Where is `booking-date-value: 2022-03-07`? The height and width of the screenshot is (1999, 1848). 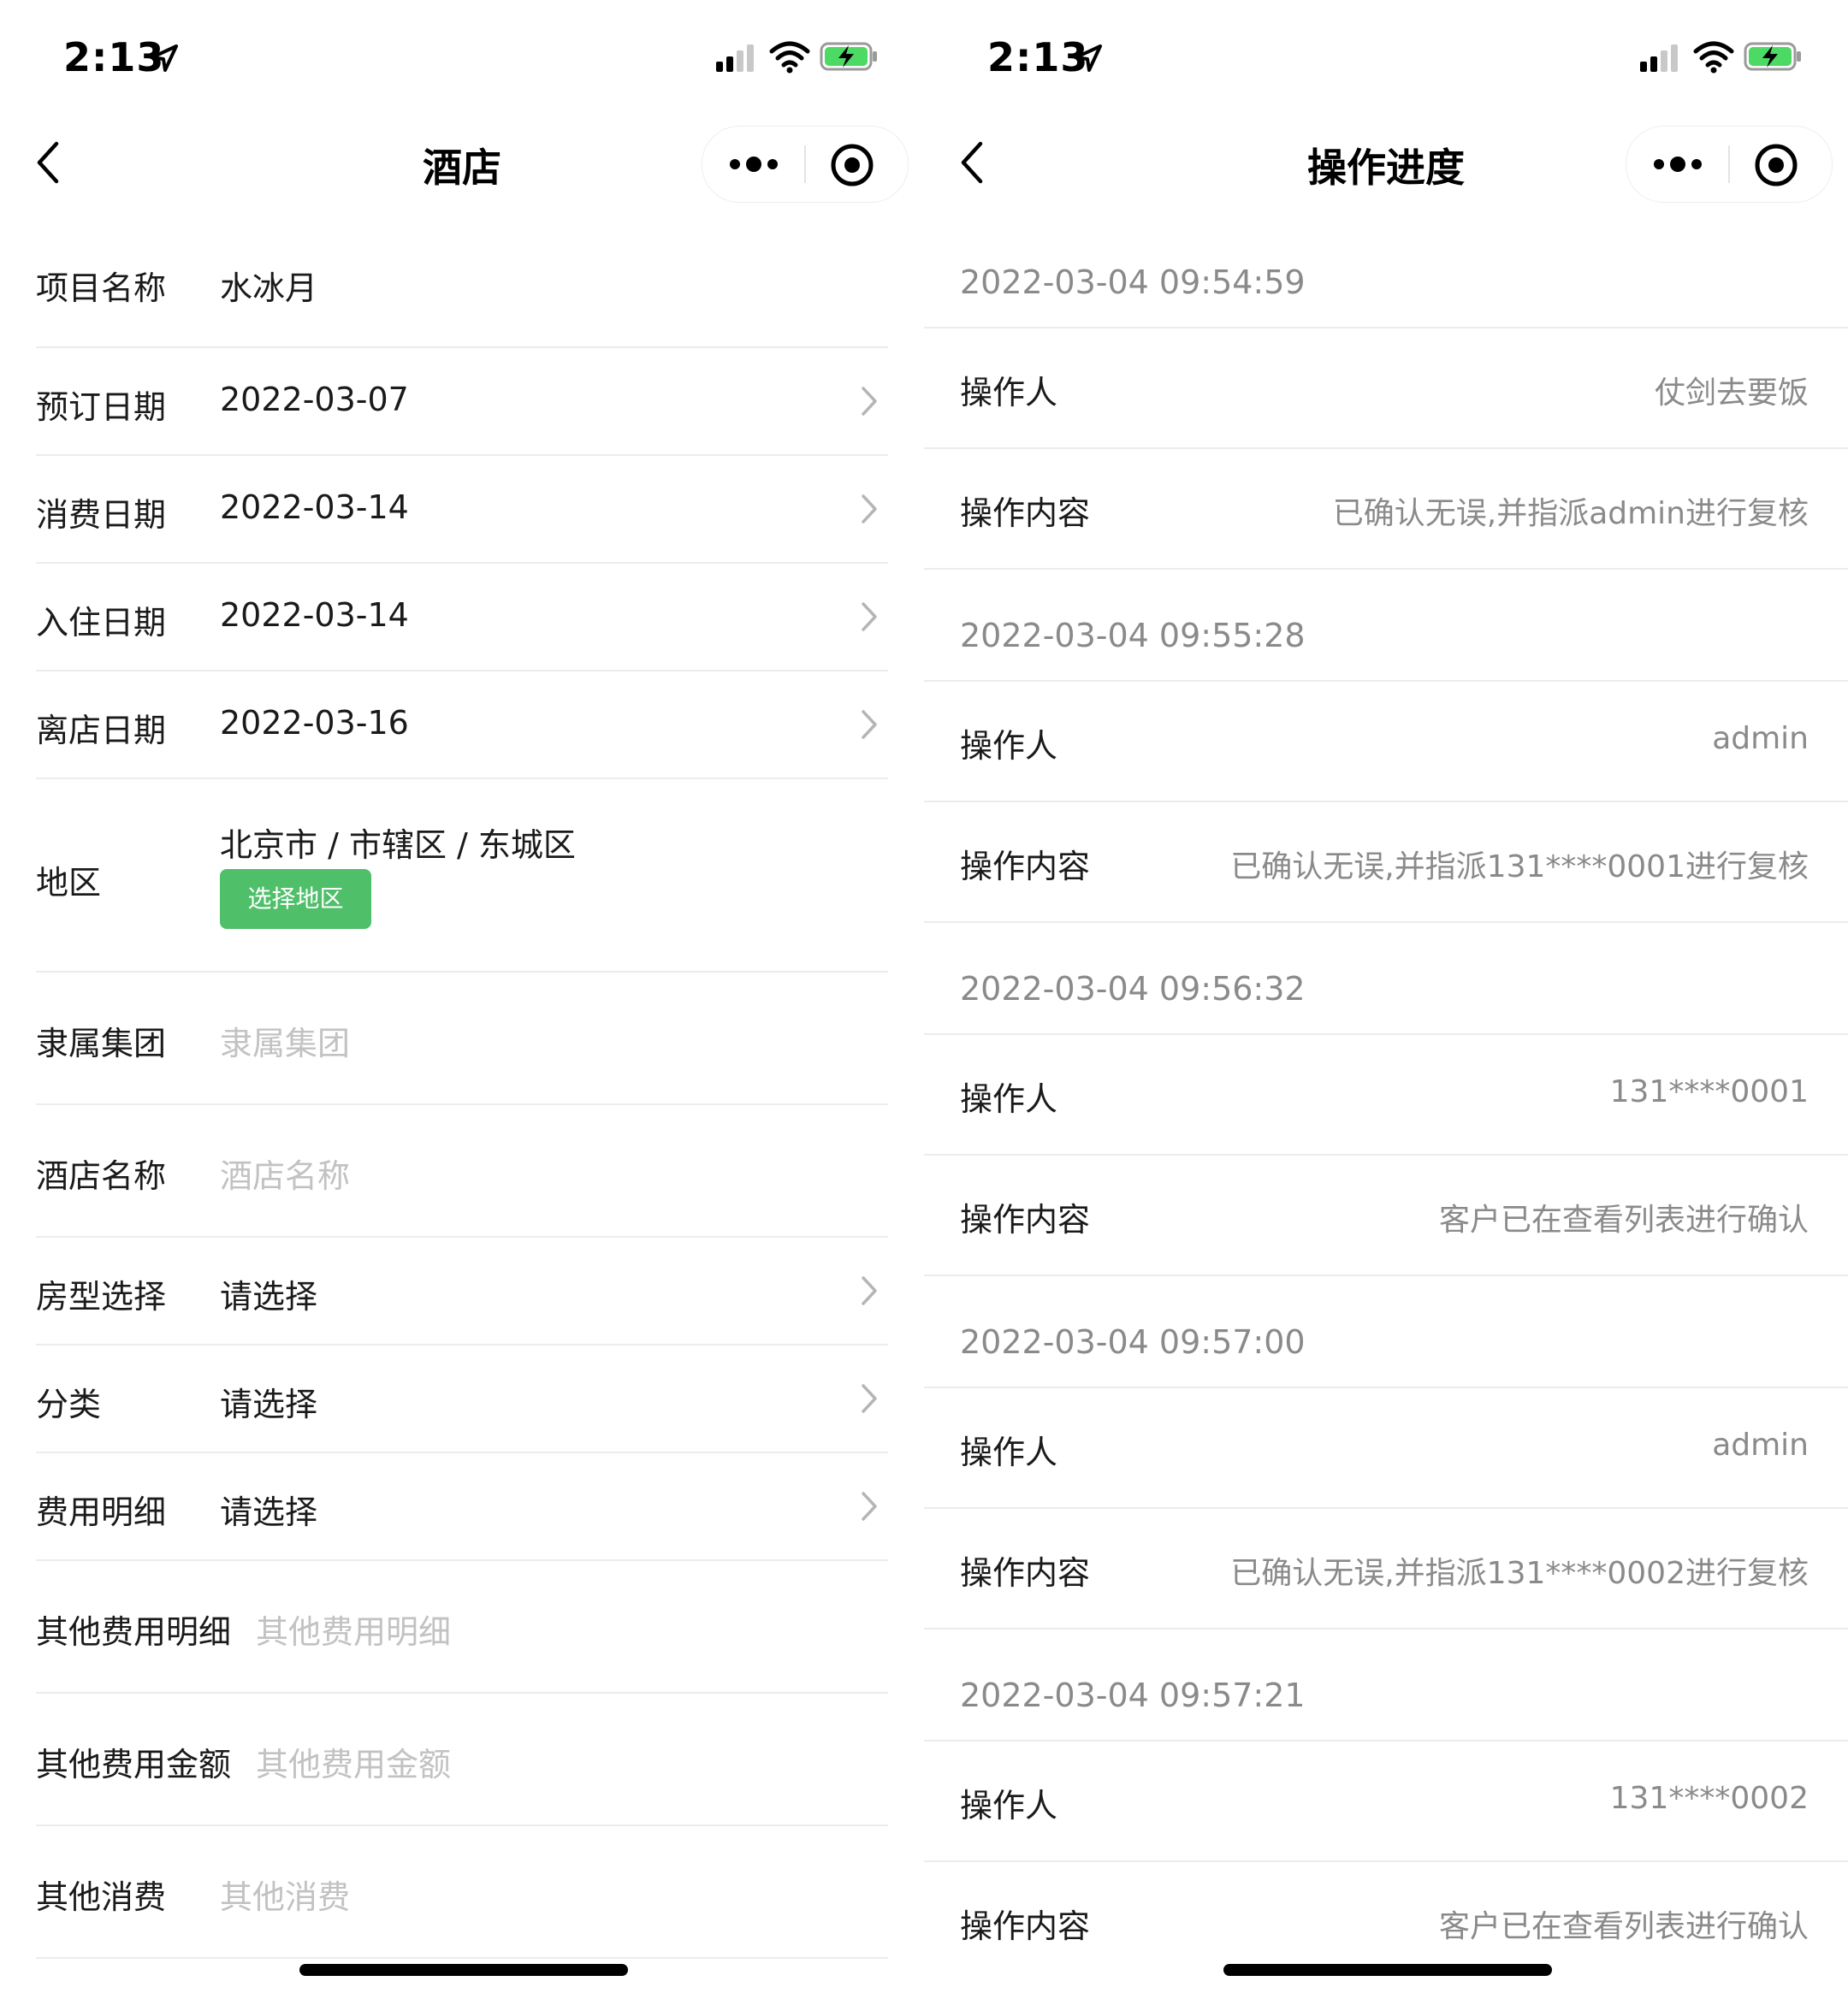 booking-date-value: 2022-03-07 is located at coordinates (314, 399).